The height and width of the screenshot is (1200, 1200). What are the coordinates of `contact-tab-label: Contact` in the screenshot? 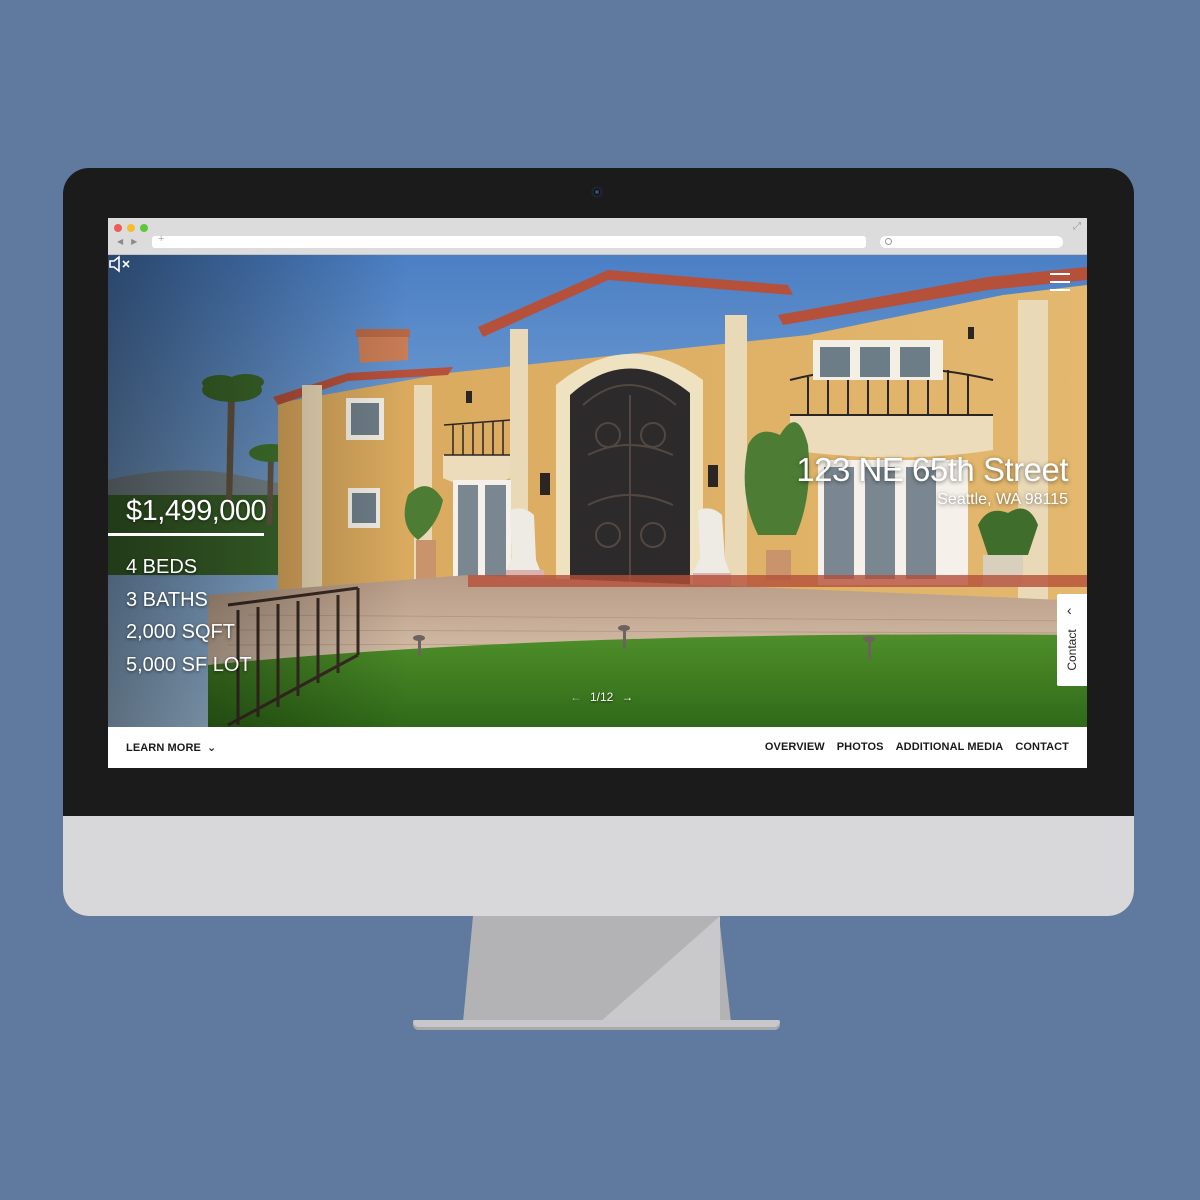 It's located at (1072, 650).